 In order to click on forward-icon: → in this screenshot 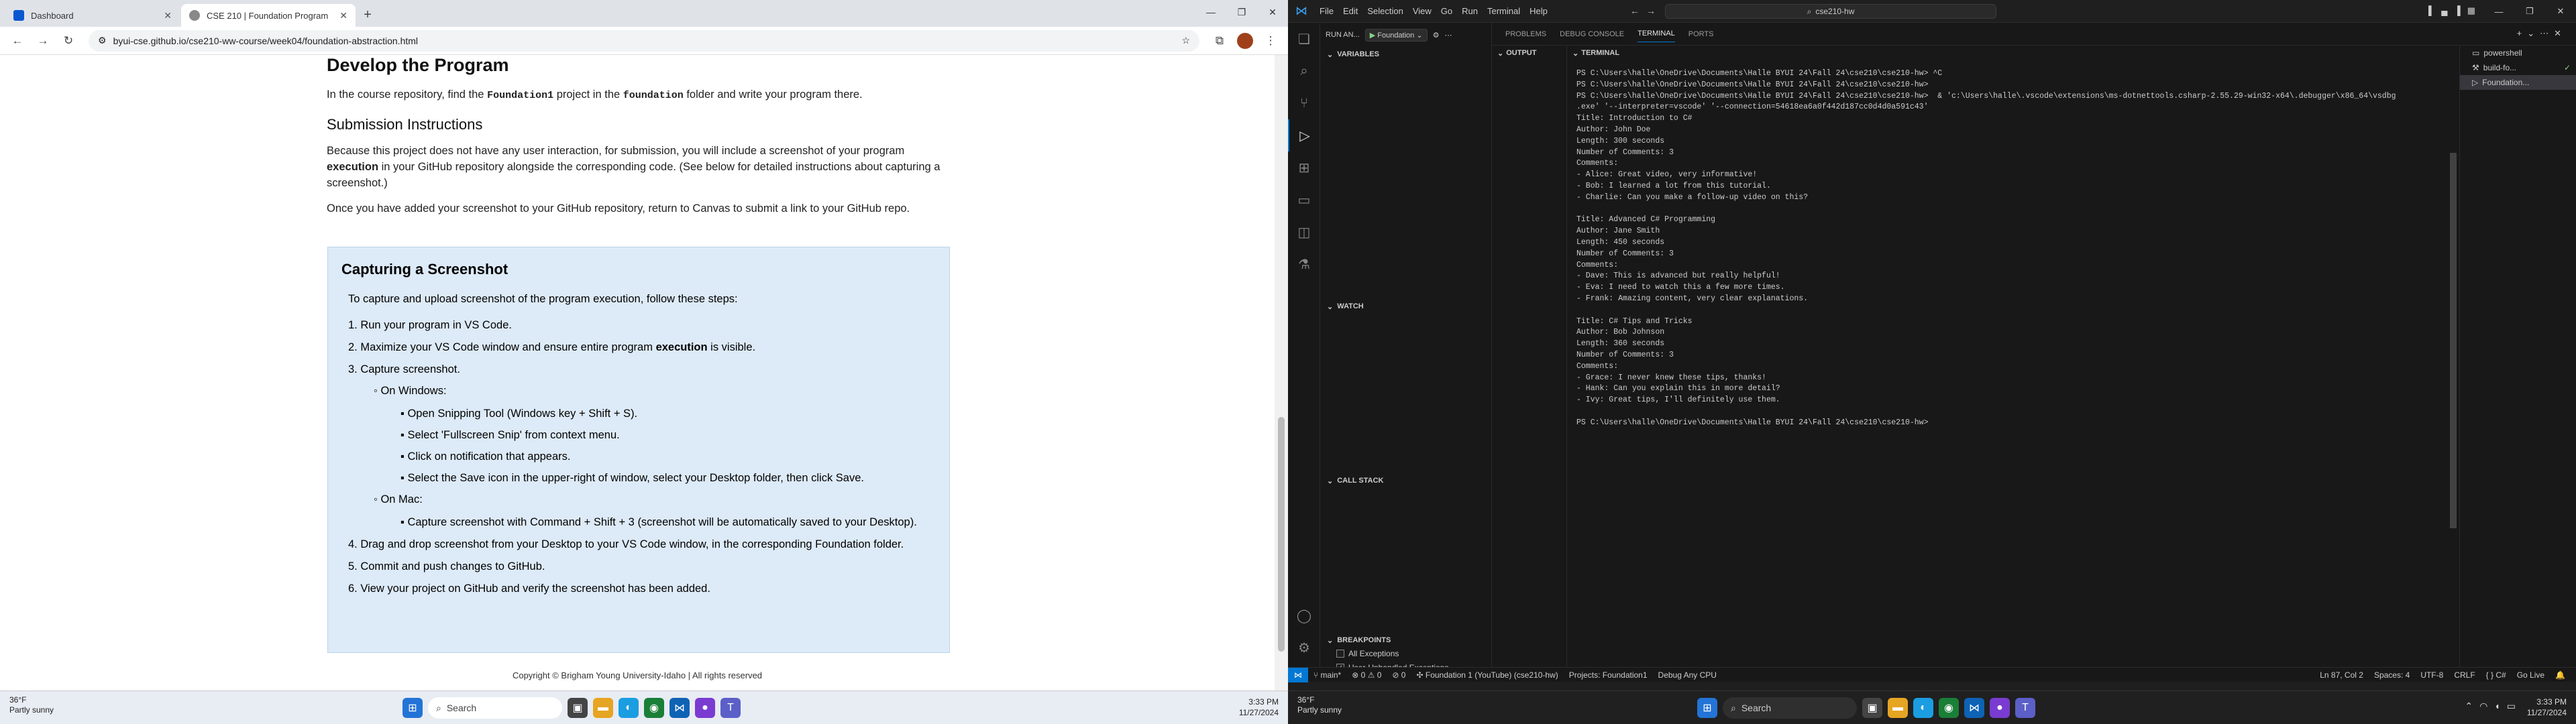, I will do `click(43, 41)`.